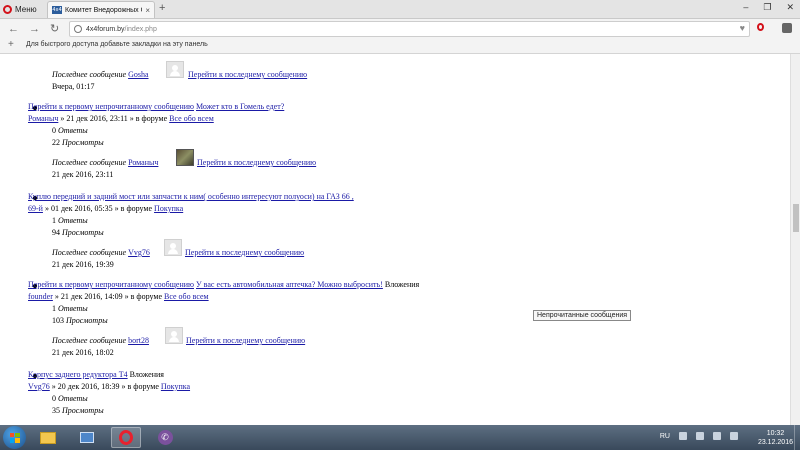 The image size is (800, 450). Describe the element at coordinates (796, 218) in the screenshot. I see `scrollbar-thumb` at that location.